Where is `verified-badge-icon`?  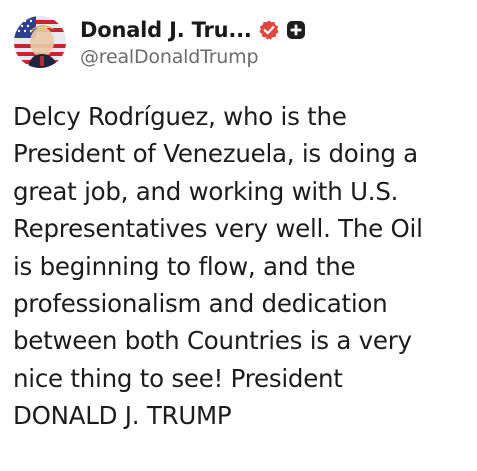
verified-badge-icon is located at coordinates (269, 30).